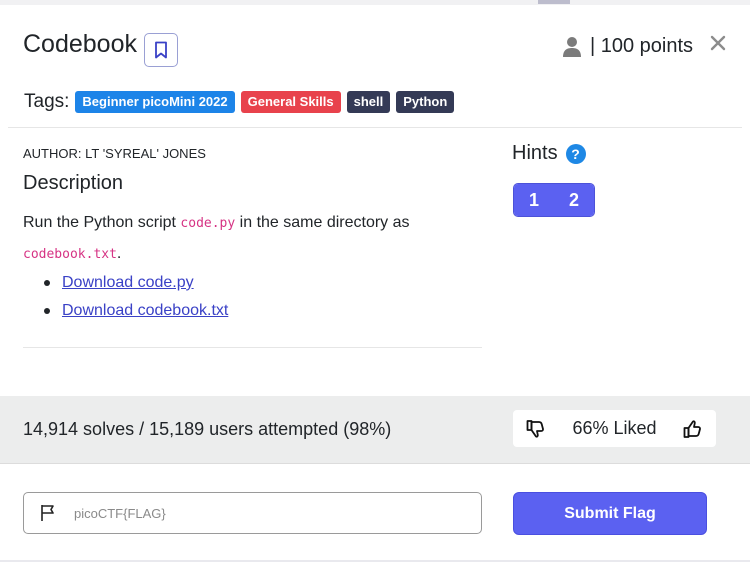 This screenshot has height=562, width=750. Describe the element at coordinates (252, 347) in the screenshot. I see `description-divider` at that location.